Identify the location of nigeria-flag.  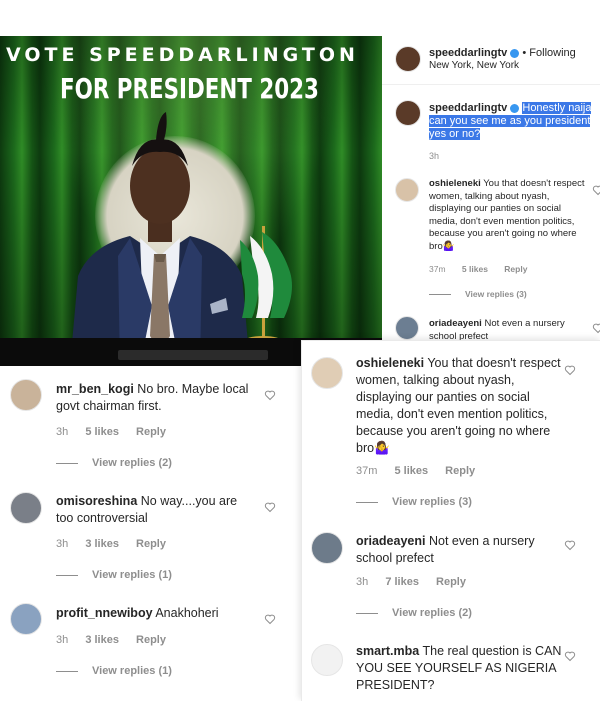
(266, 275).